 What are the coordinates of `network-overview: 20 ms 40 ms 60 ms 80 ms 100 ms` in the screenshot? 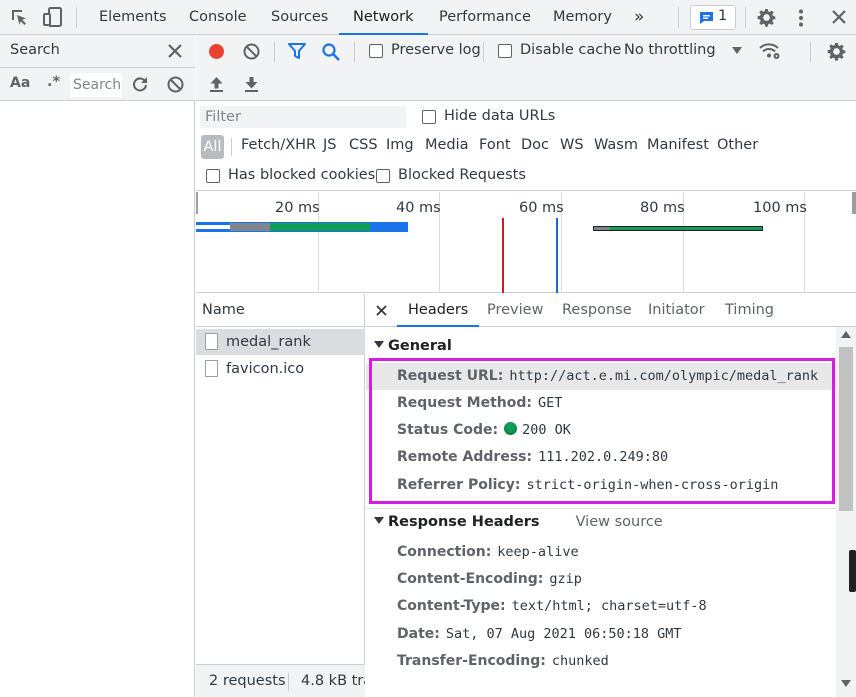 It's located at (526, 242).